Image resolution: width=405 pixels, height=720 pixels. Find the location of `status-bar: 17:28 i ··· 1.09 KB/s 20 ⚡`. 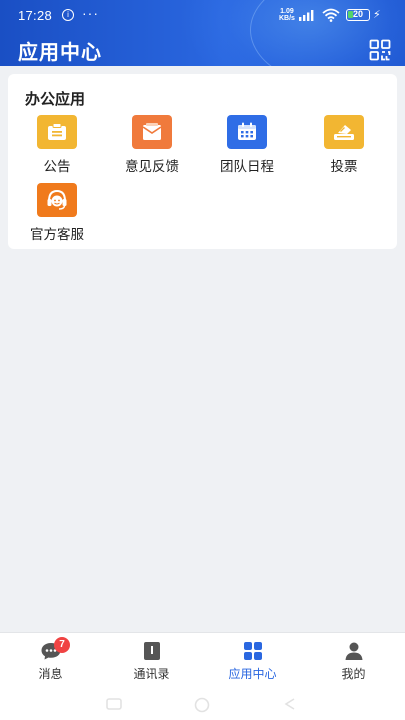

status-bar: 17:28 i ··· 1.09 KB/s 20 ⚡ is located at coordinates (202, 15).